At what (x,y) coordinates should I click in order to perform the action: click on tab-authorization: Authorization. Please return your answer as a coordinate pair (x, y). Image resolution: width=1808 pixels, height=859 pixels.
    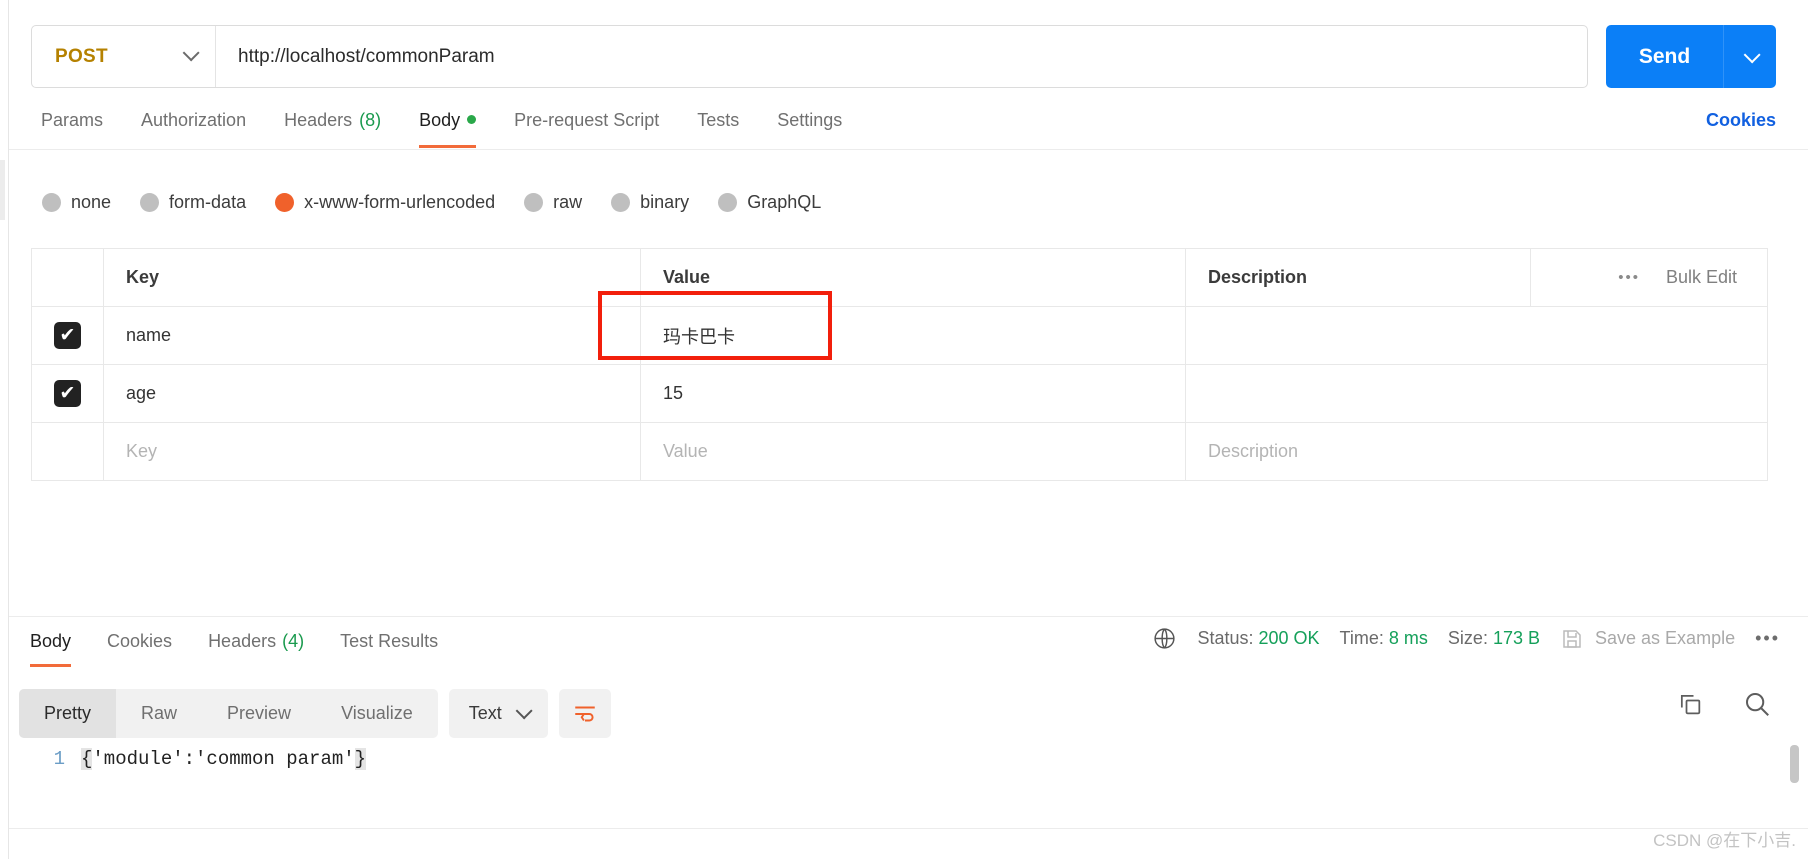
    Looking at the image, I should click on (193, 126).